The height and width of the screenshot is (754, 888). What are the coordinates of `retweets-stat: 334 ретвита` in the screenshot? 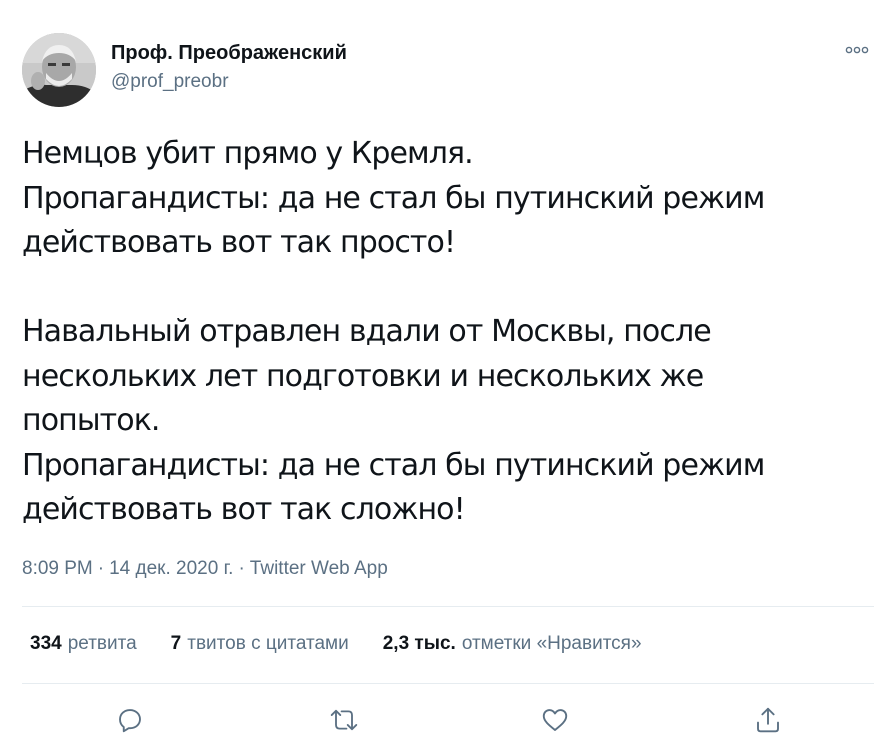 It's located at (83, 644).